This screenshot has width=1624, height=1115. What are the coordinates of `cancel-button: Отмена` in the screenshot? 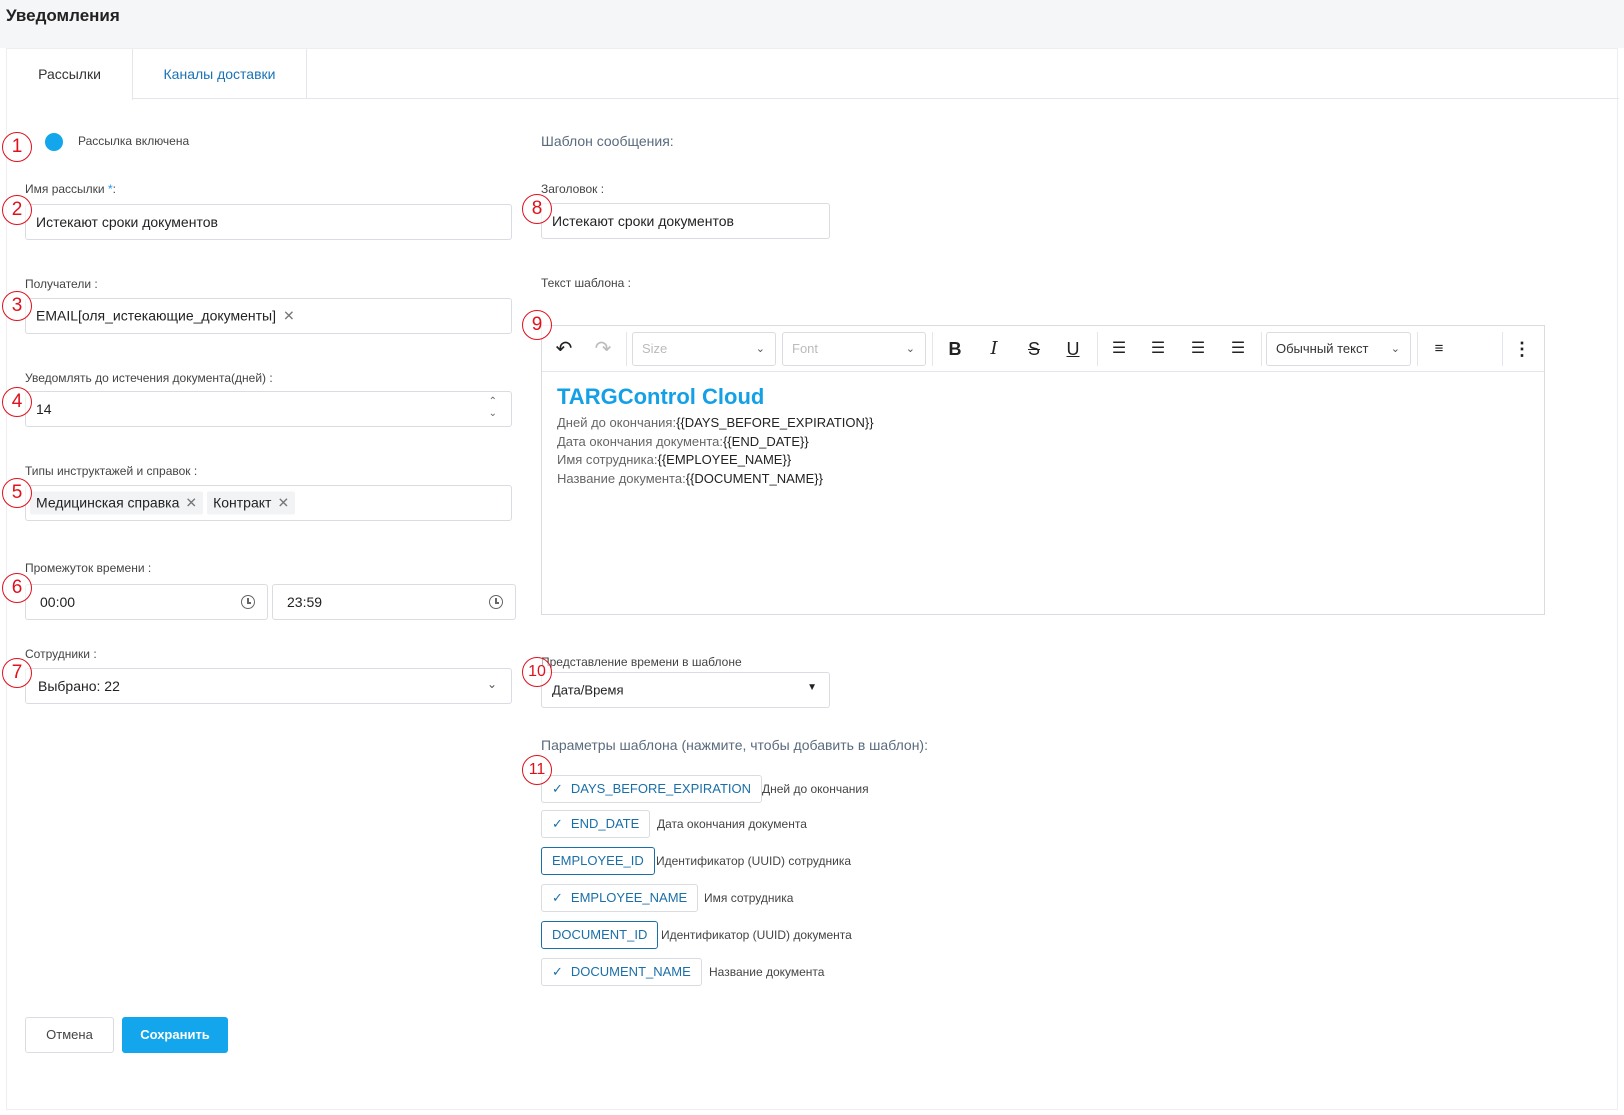 It's located at (69, 1035).